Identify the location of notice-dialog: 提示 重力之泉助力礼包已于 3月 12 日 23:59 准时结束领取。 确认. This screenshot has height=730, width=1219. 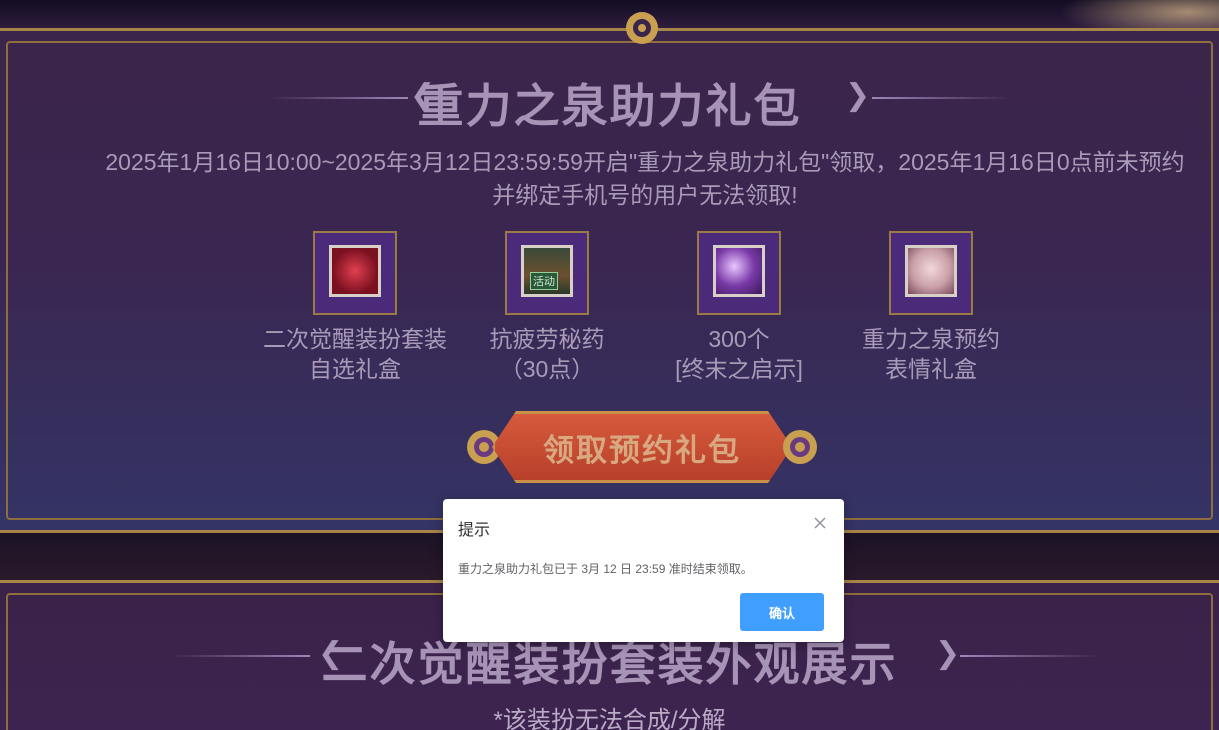
(643, 570).